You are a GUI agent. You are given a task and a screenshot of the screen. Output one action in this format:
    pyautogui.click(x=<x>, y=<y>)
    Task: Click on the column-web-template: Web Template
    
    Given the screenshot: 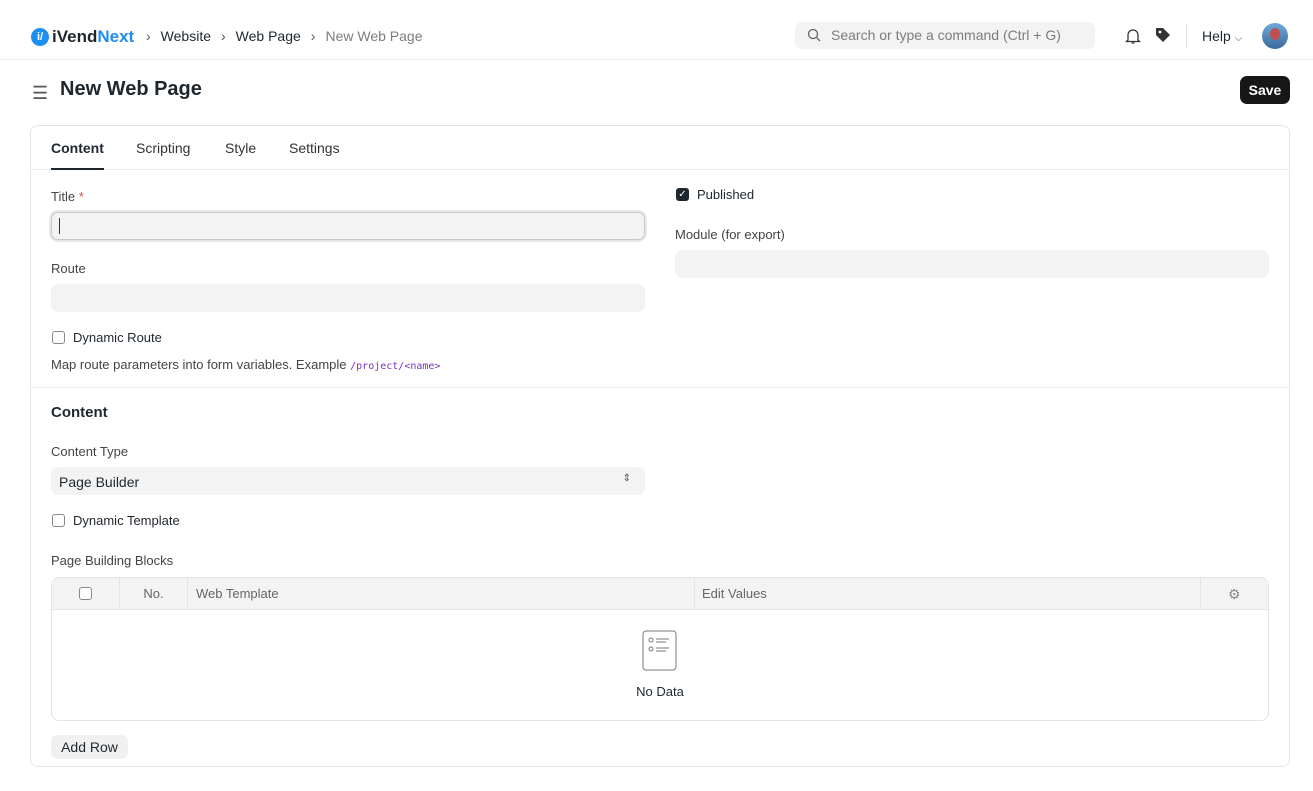 What is the action you would take?
    pyautogui.click(x=441, y=594)
    